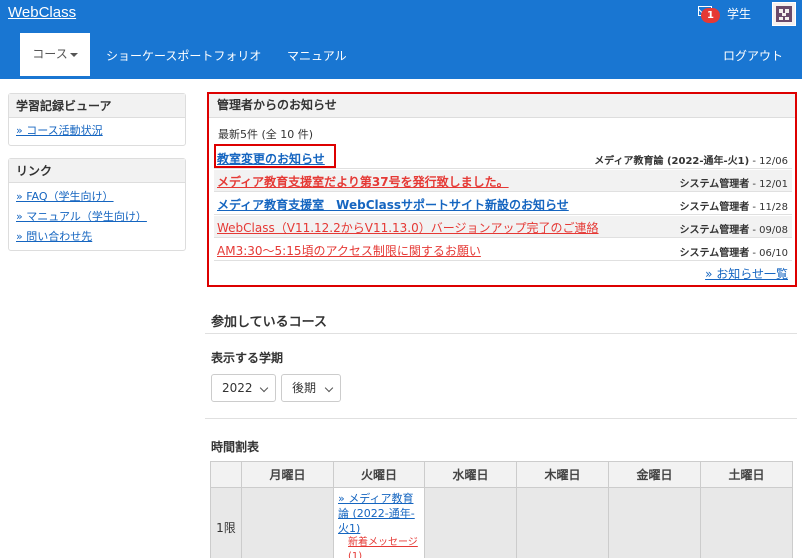  Describe the element at coordinates (401, 53) in the screenshot. I see `main-nav: コース ショーケースポートフォリオ マニュアル ログアウト` at that location.